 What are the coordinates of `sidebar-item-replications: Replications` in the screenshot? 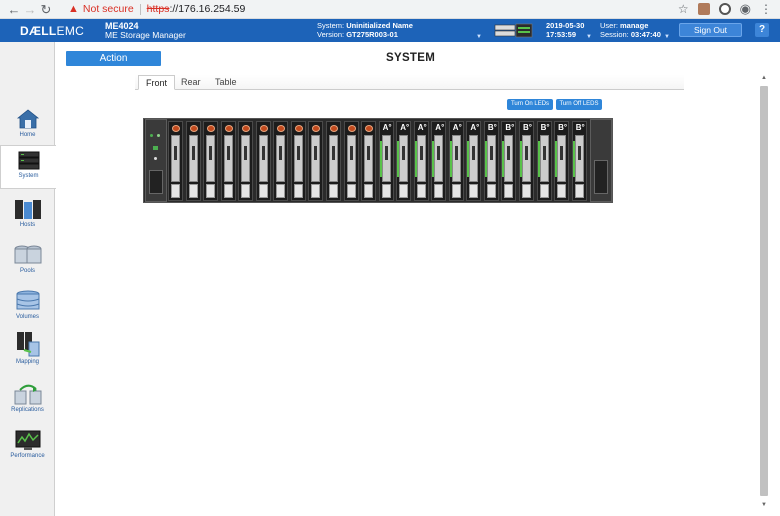 It's located at (27, 402).